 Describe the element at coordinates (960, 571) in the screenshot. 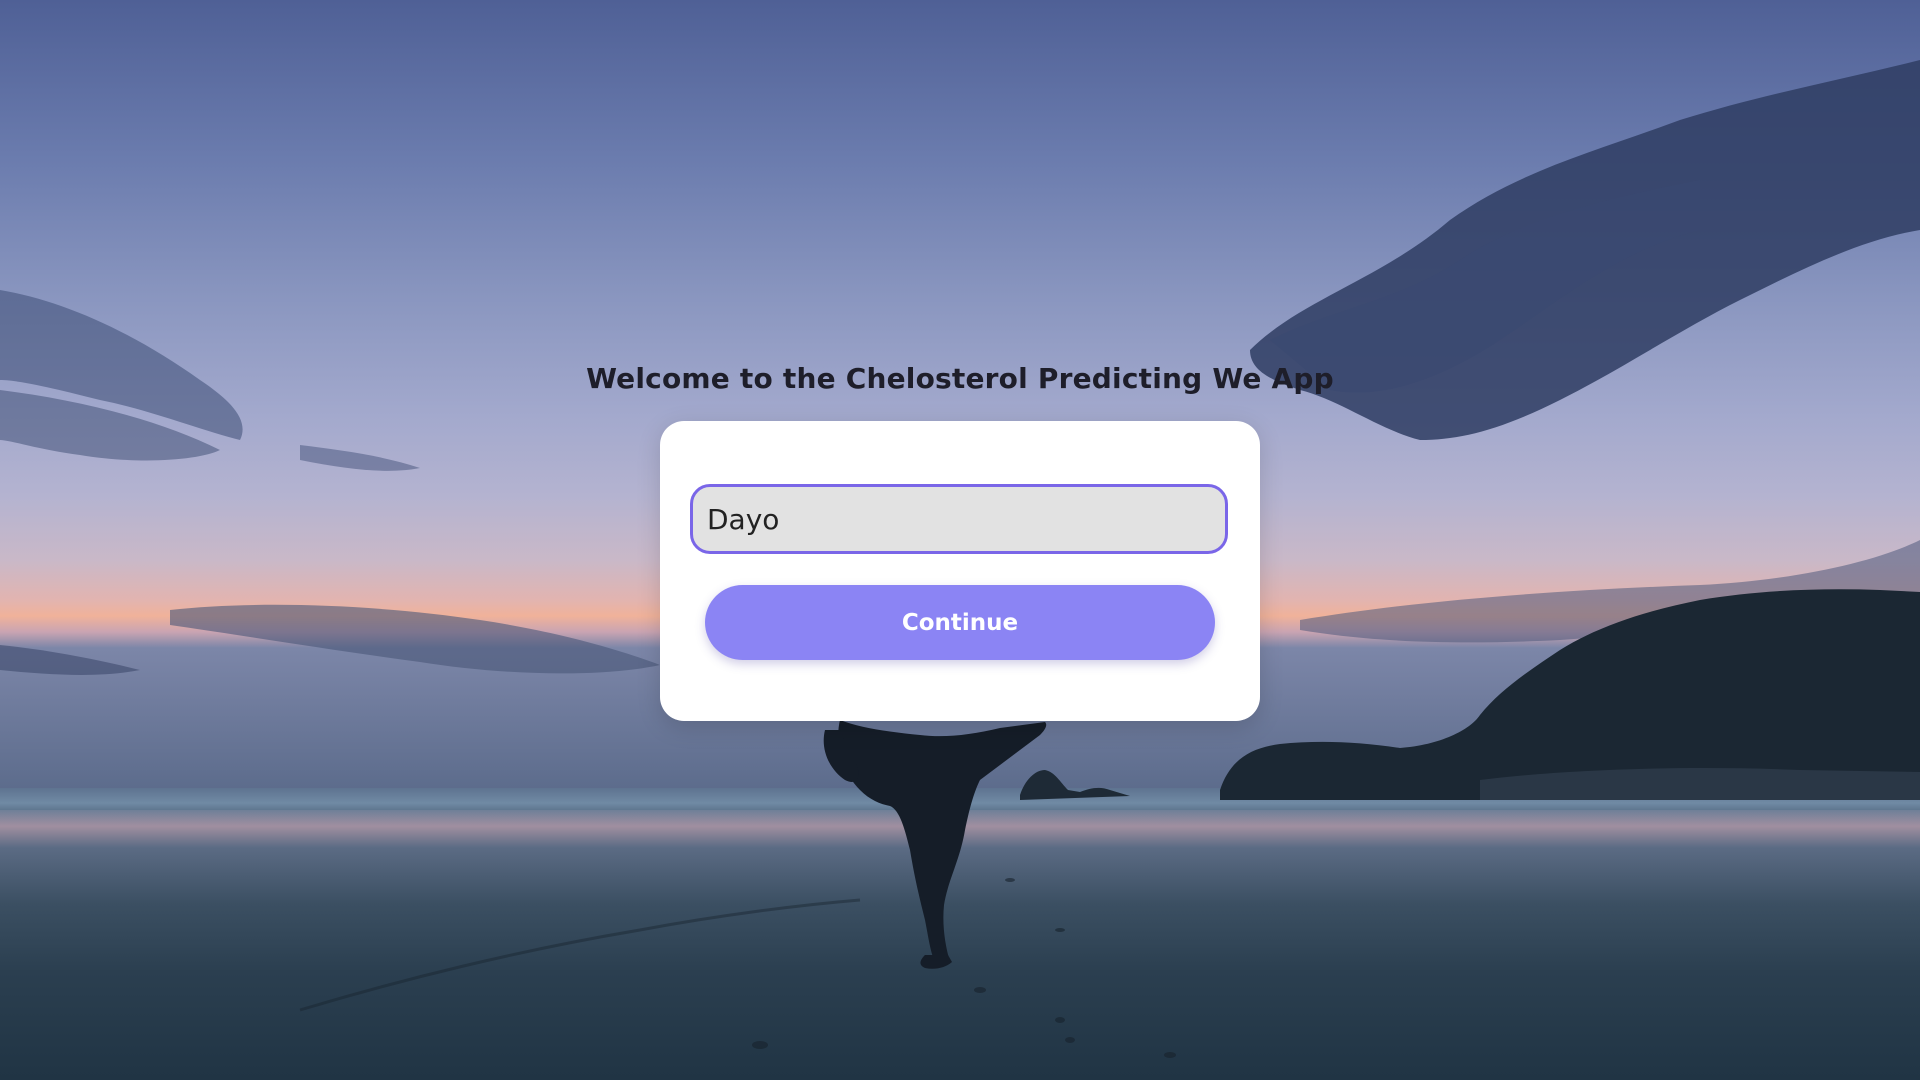

I see `name-entry-card: Continue` at that location.